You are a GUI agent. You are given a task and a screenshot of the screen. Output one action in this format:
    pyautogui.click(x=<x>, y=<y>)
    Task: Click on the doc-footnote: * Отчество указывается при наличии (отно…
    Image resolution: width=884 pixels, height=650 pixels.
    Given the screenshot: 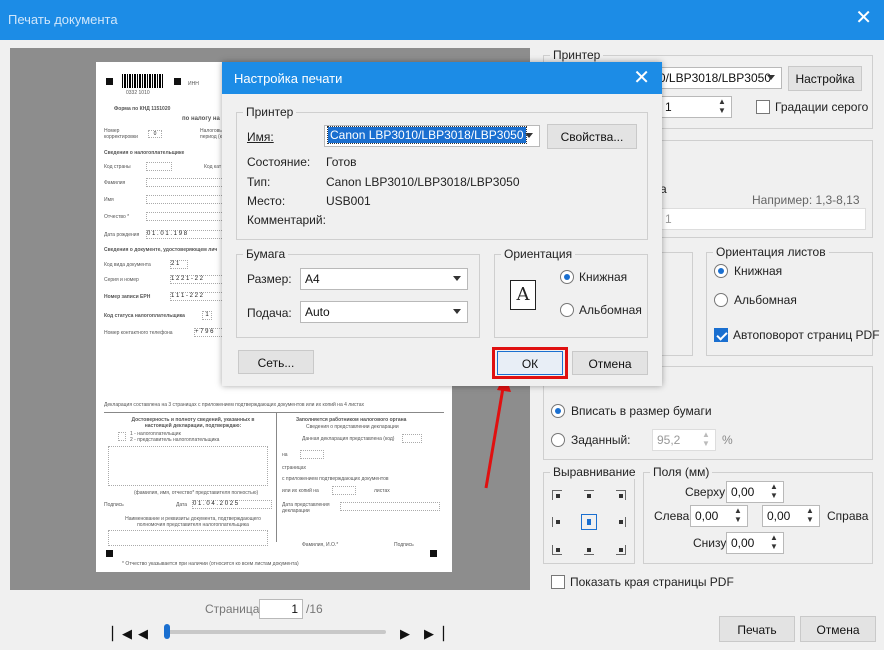 What is the action you would take?
    pyautogui.click(x=210, y=564)
    